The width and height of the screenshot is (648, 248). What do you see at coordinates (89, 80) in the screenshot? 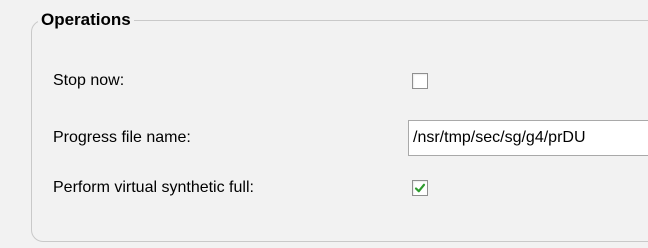
I see `stop-now-label: Stop now:` at bounding box center [89, 80].